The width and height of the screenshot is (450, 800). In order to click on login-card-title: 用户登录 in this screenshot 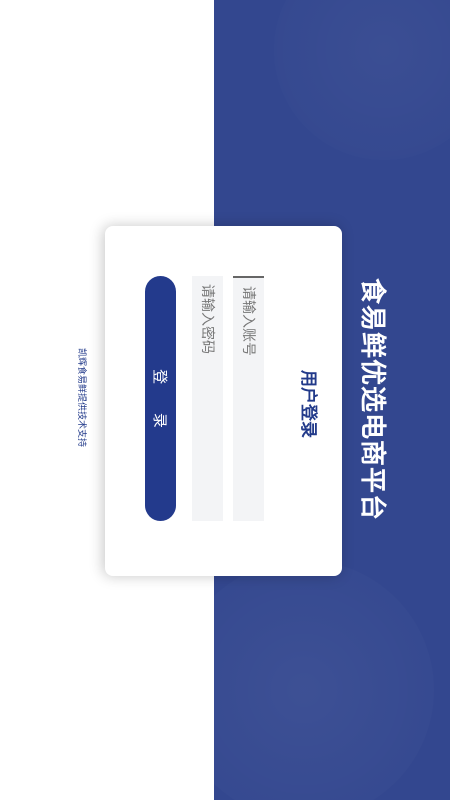, I will do `click(308, 404)`.